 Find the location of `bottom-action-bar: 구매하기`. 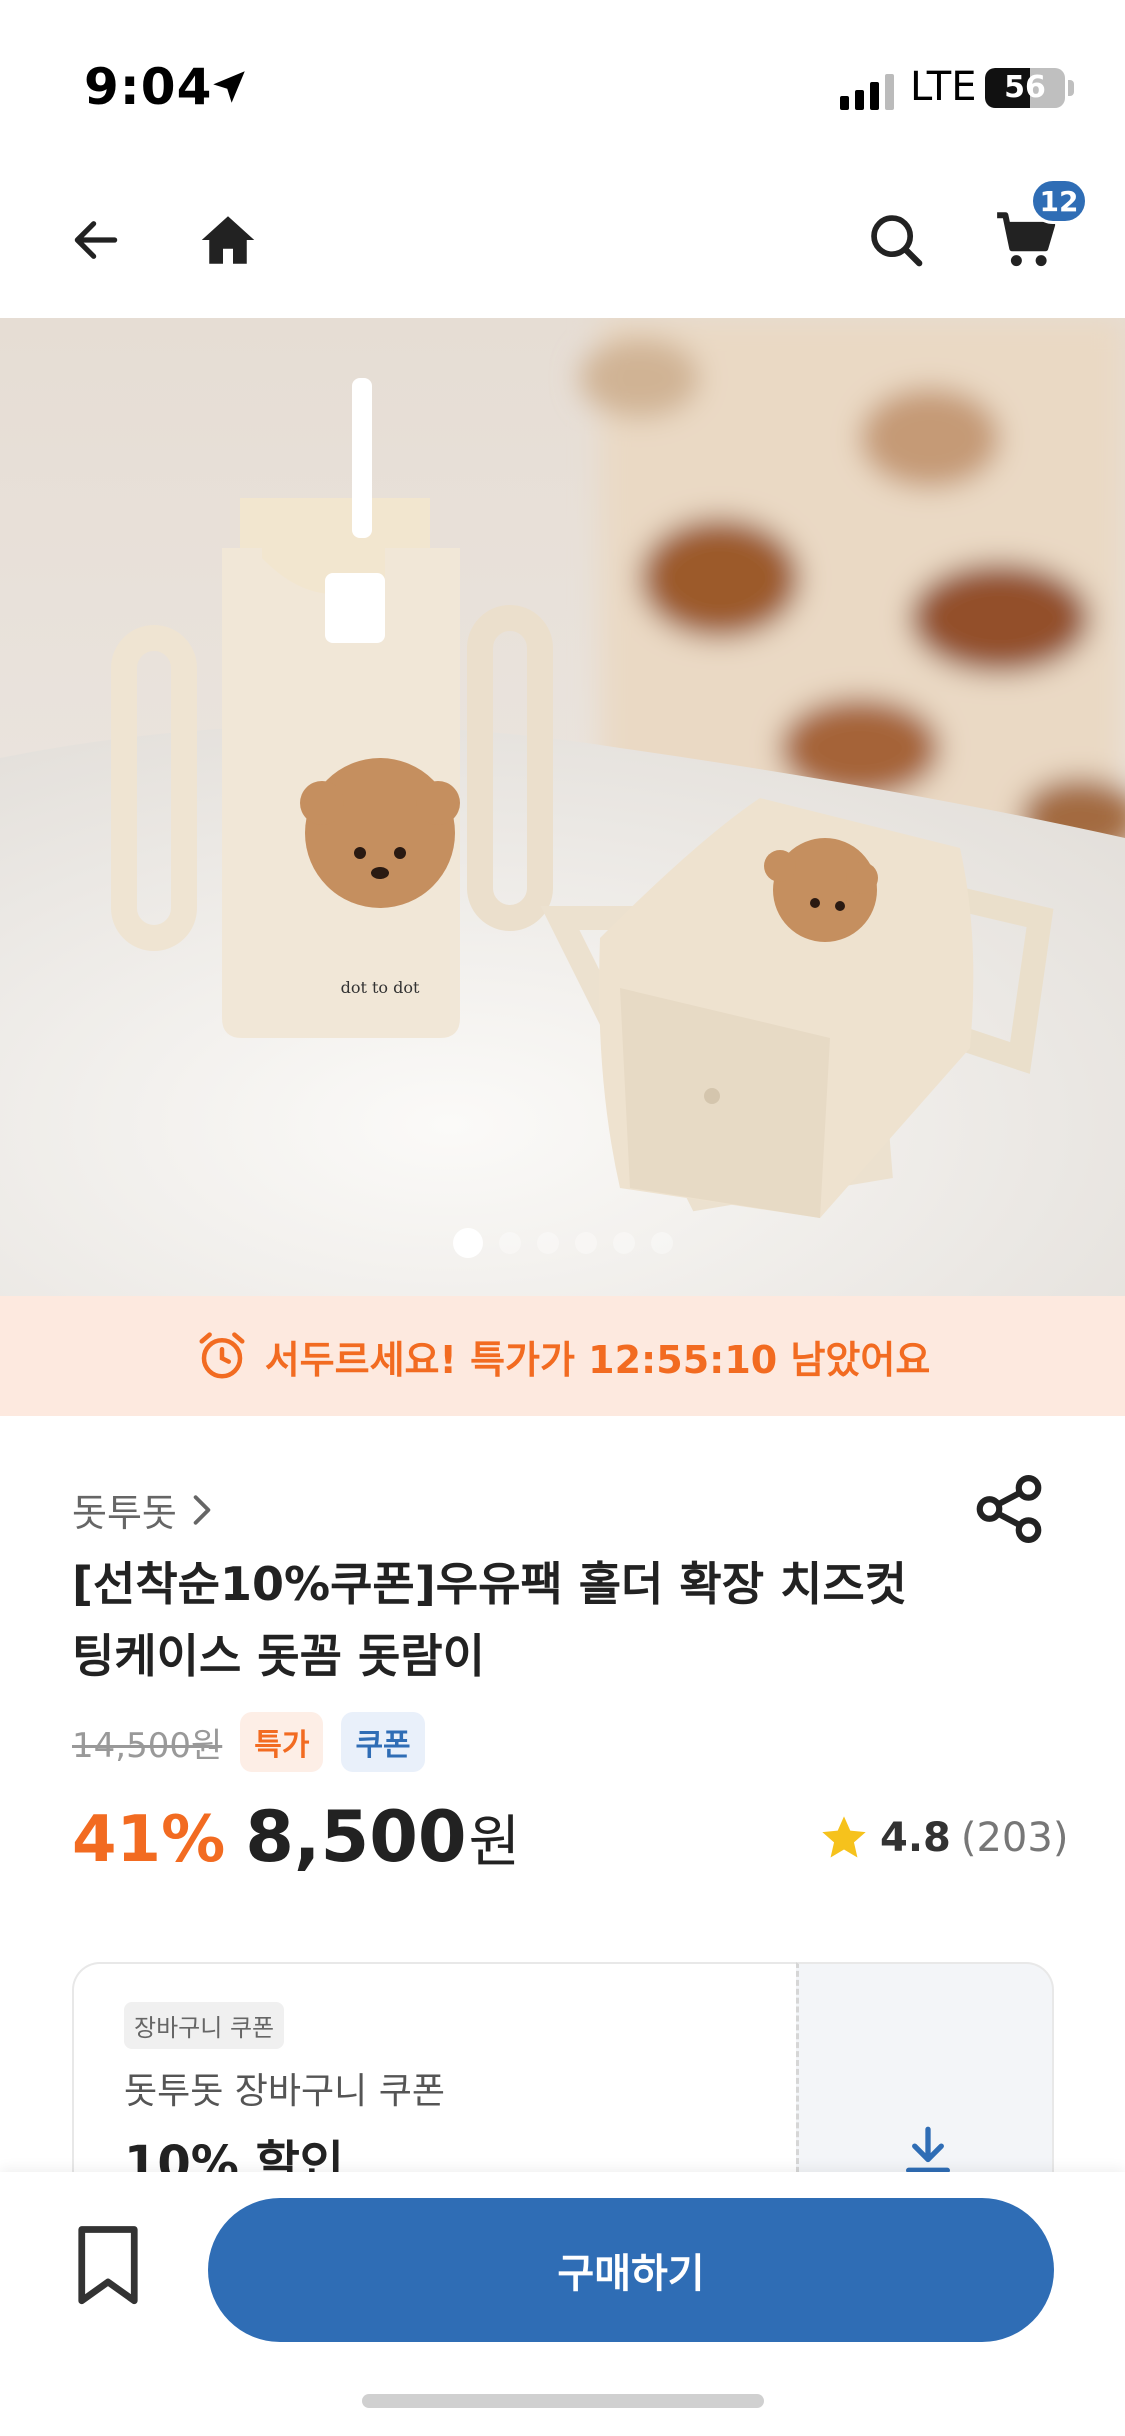

bottom-action-bar: 구매하기 is located at coordinates (562, 2304).